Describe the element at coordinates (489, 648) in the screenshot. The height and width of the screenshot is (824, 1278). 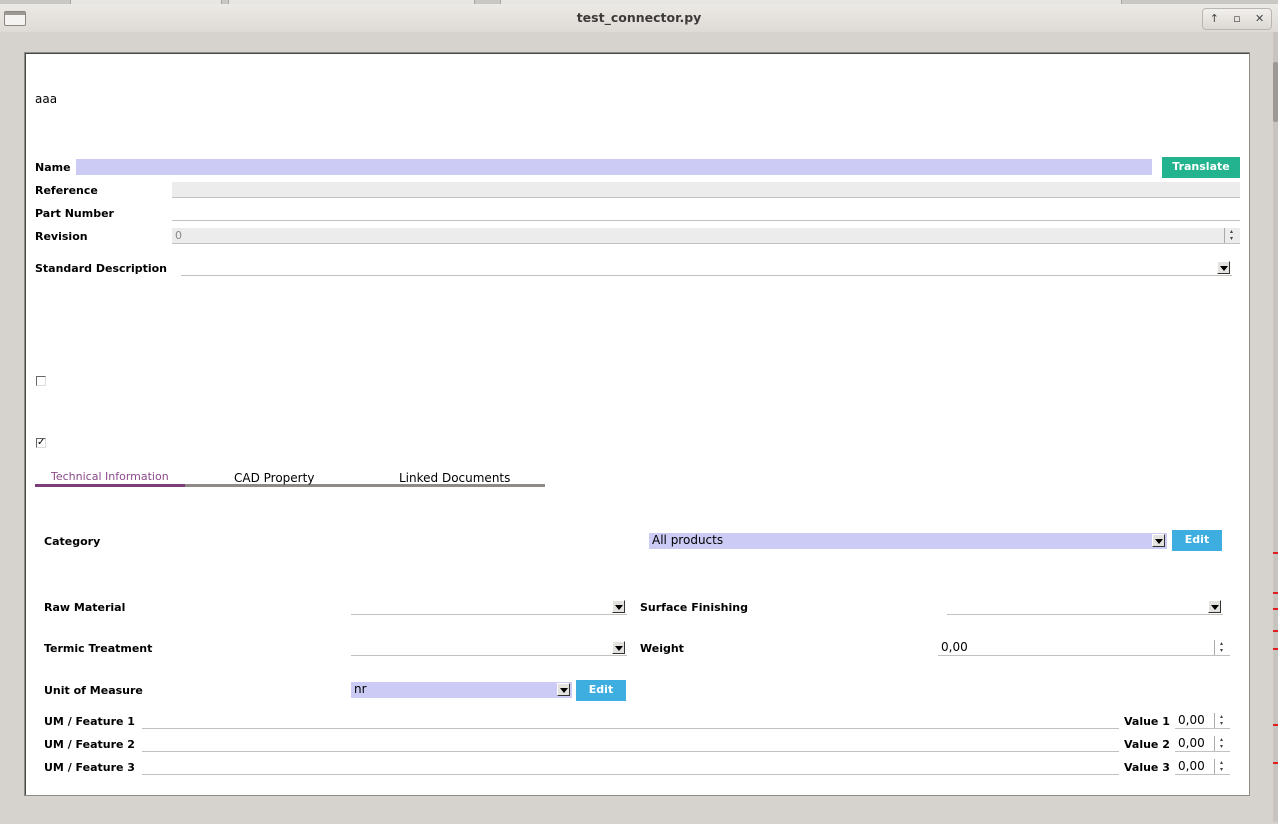
I see `termic-treatment-select` at that location.